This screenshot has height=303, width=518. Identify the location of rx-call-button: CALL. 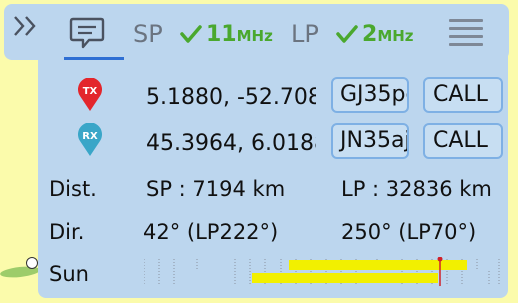
(463, 141).